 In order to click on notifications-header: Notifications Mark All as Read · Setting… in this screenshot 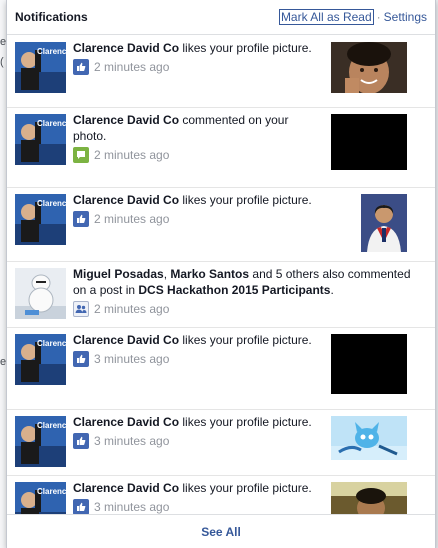, I will do `click(221, 17)`.